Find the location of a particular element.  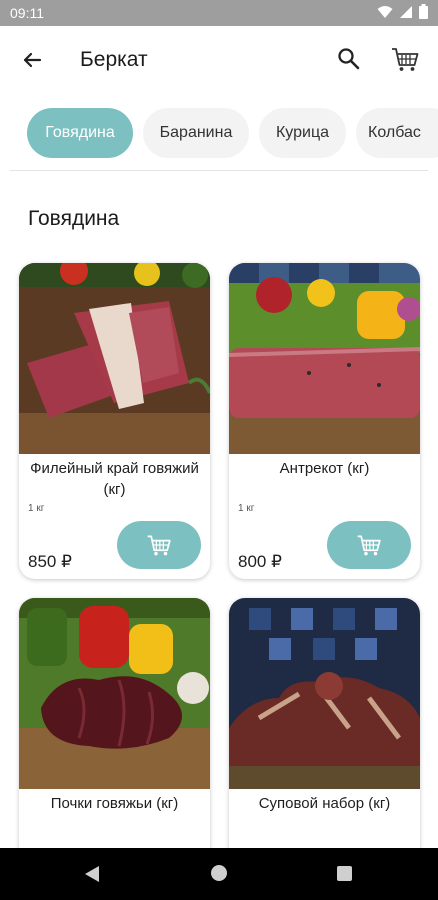

search-icon is located at coordinates (349, 59).